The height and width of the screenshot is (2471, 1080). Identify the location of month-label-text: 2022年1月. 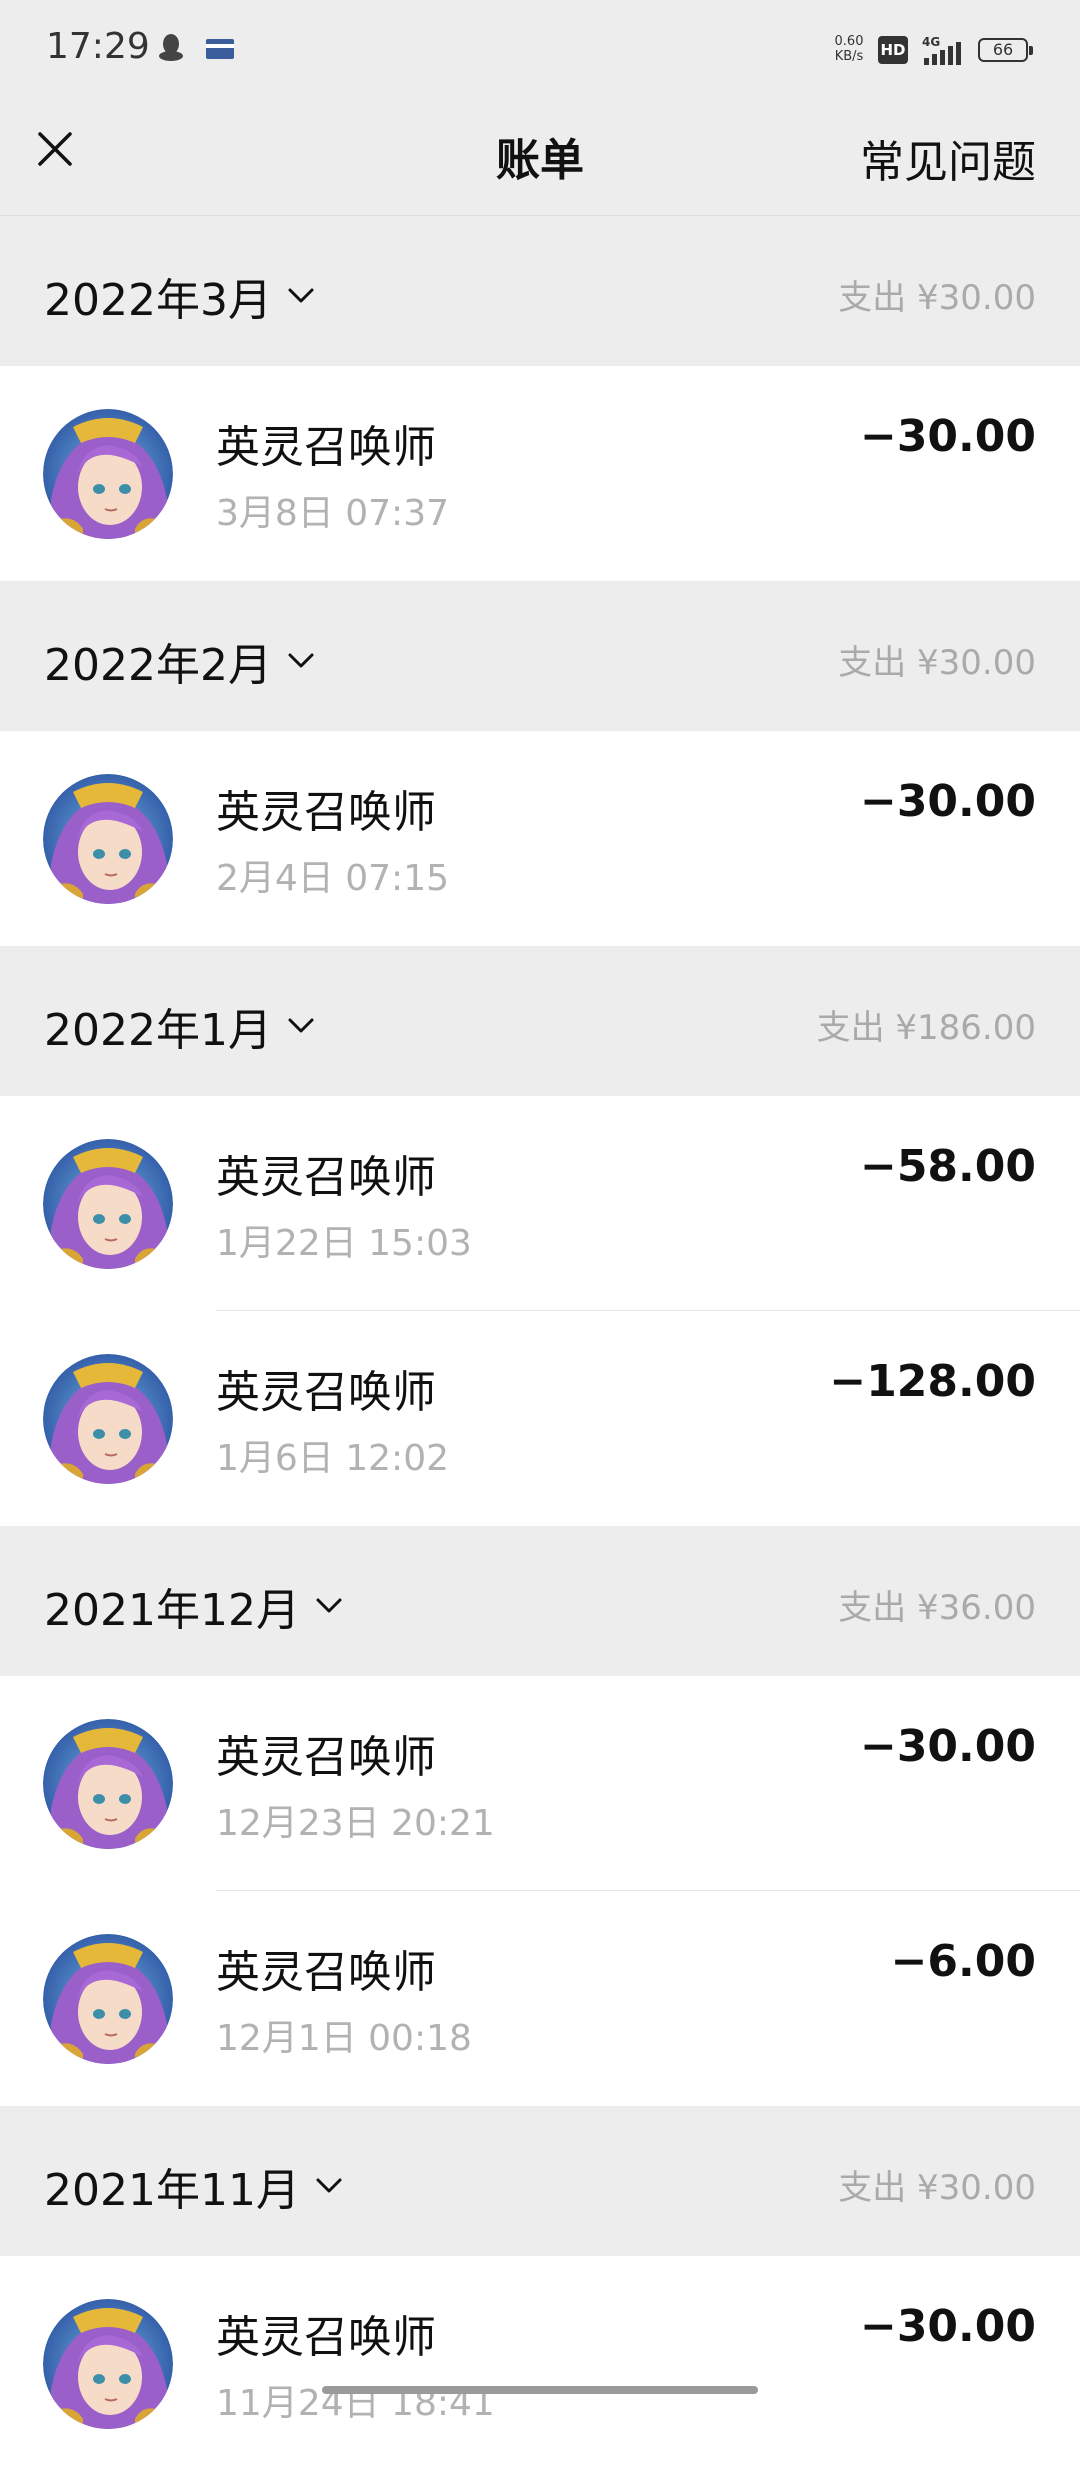
(158, 1030).